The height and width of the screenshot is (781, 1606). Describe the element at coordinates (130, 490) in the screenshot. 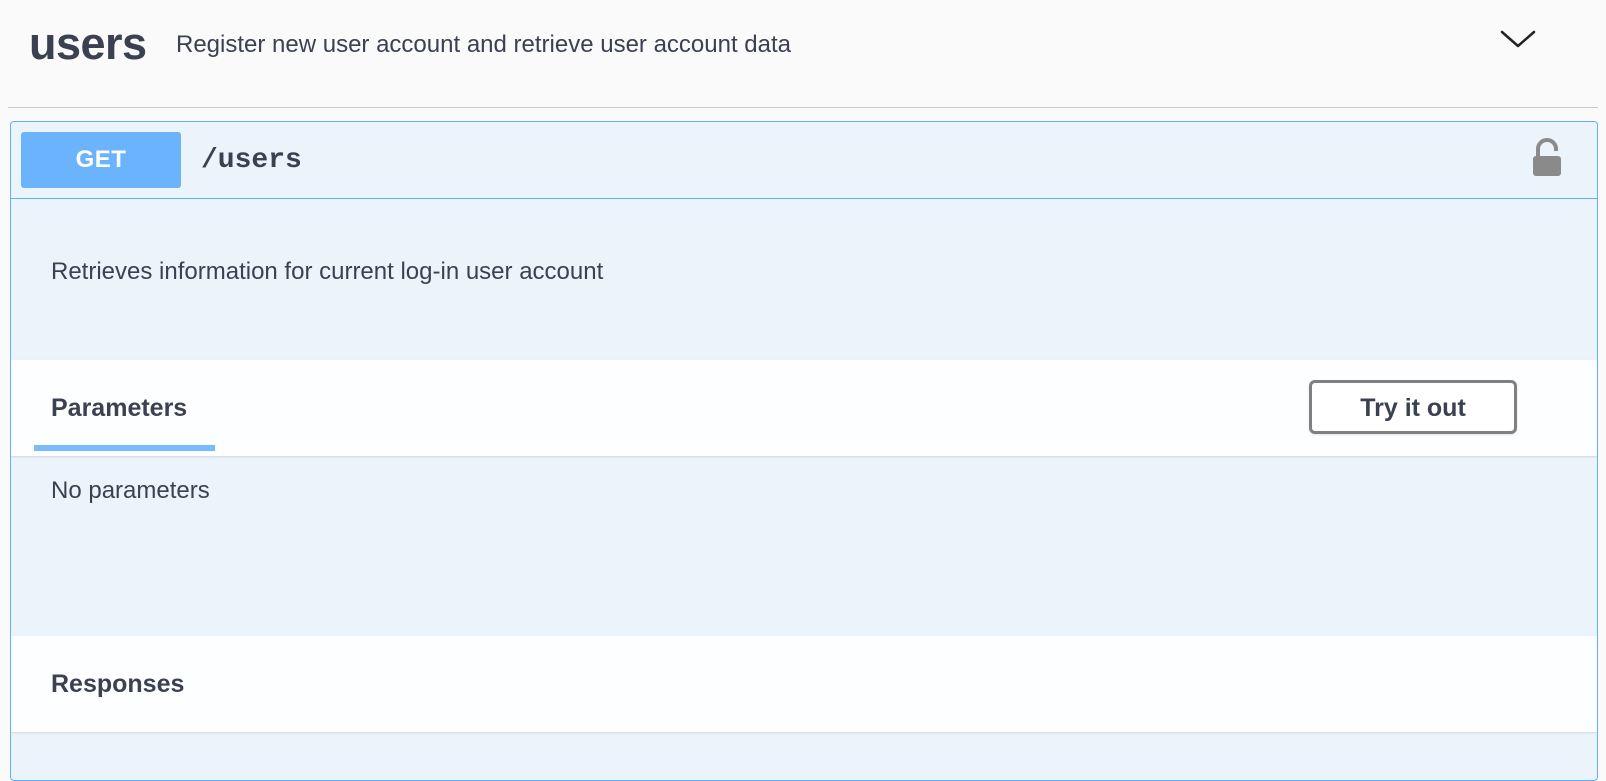

I see `no-parameters-text: No parameters` at that location.